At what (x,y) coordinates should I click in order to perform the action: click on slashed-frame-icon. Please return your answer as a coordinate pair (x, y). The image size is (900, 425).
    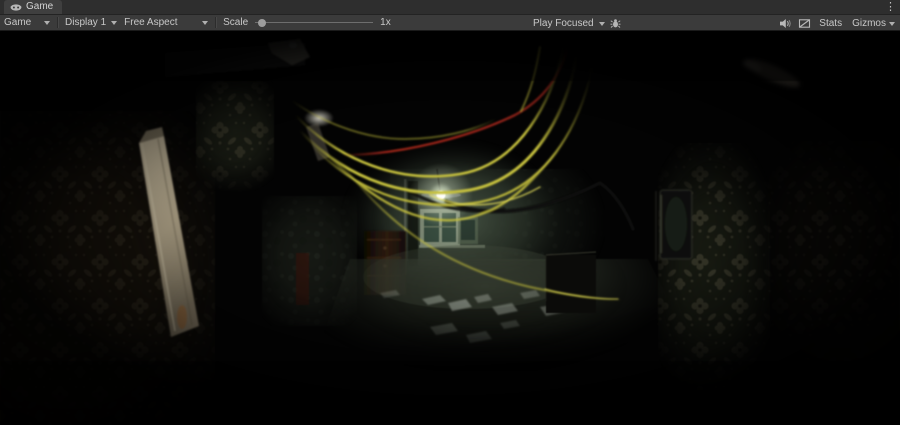
    Looking at the image, I should click on (804, 23).